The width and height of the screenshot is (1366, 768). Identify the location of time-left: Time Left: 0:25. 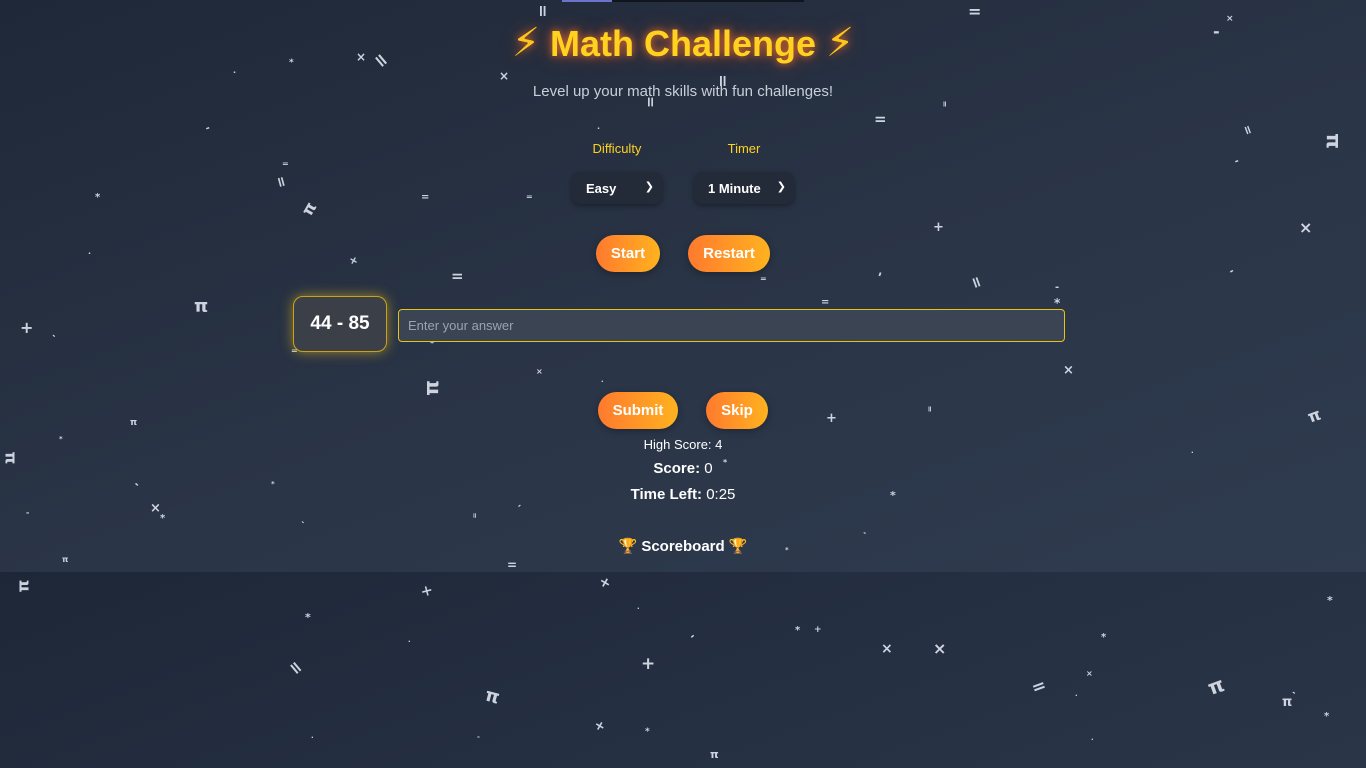
(683, 494).